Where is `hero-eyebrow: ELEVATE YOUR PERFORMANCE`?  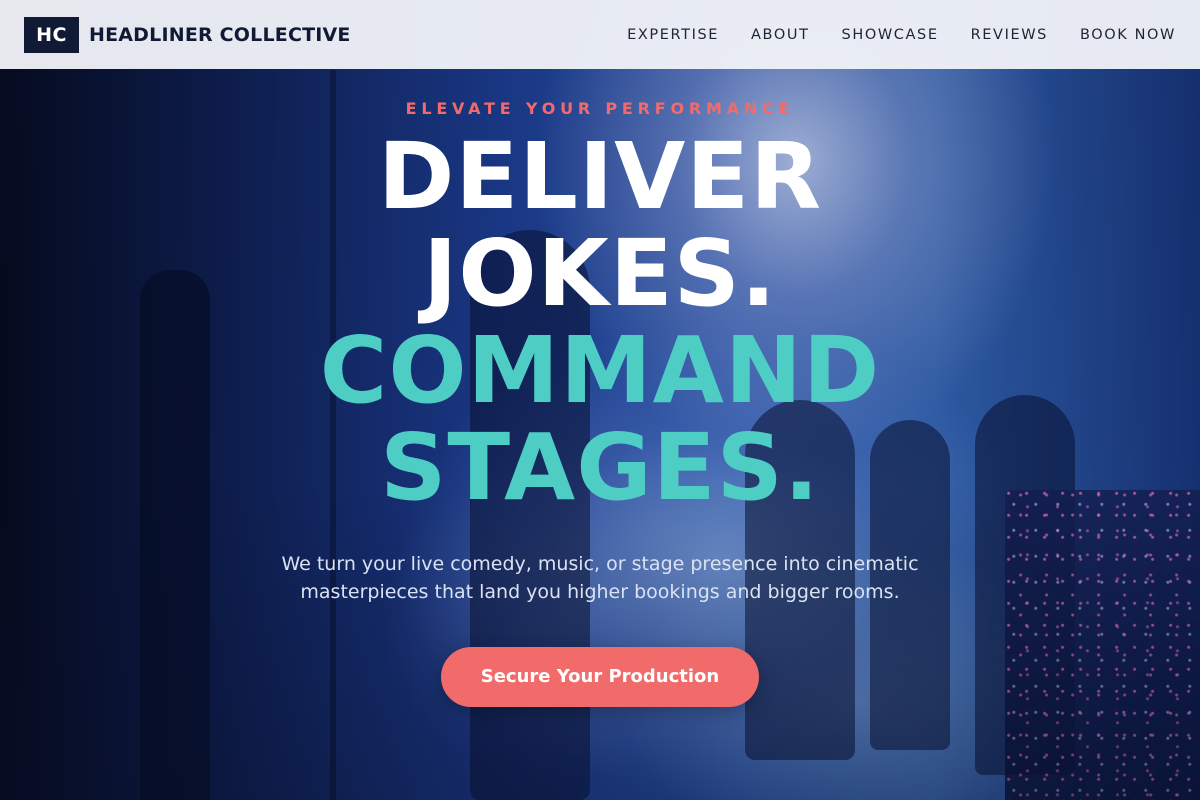 hero-eyebrow: ELEVATE YOUR PERFORMANCE is located at coordinates (600, 108).